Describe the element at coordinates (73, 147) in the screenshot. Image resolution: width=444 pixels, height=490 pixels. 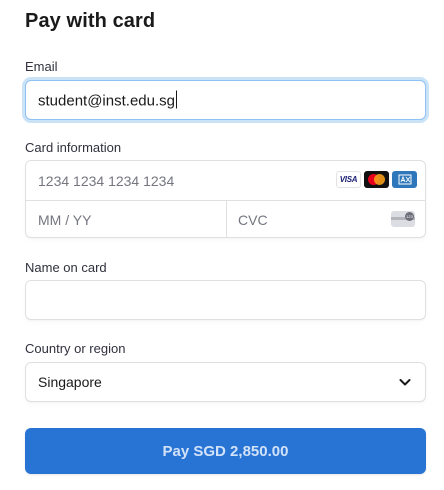
I see `card-information-label: Card information` at that location.